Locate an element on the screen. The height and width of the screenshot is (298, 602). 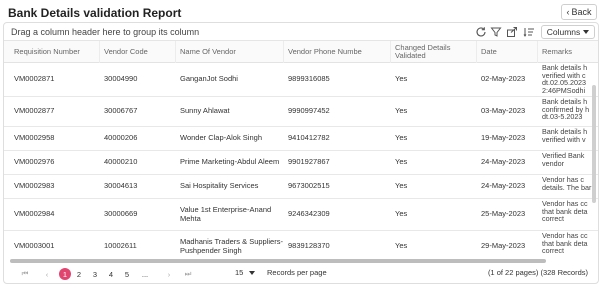
columns-dropdown: Columns is located at coordinates (568, 32).